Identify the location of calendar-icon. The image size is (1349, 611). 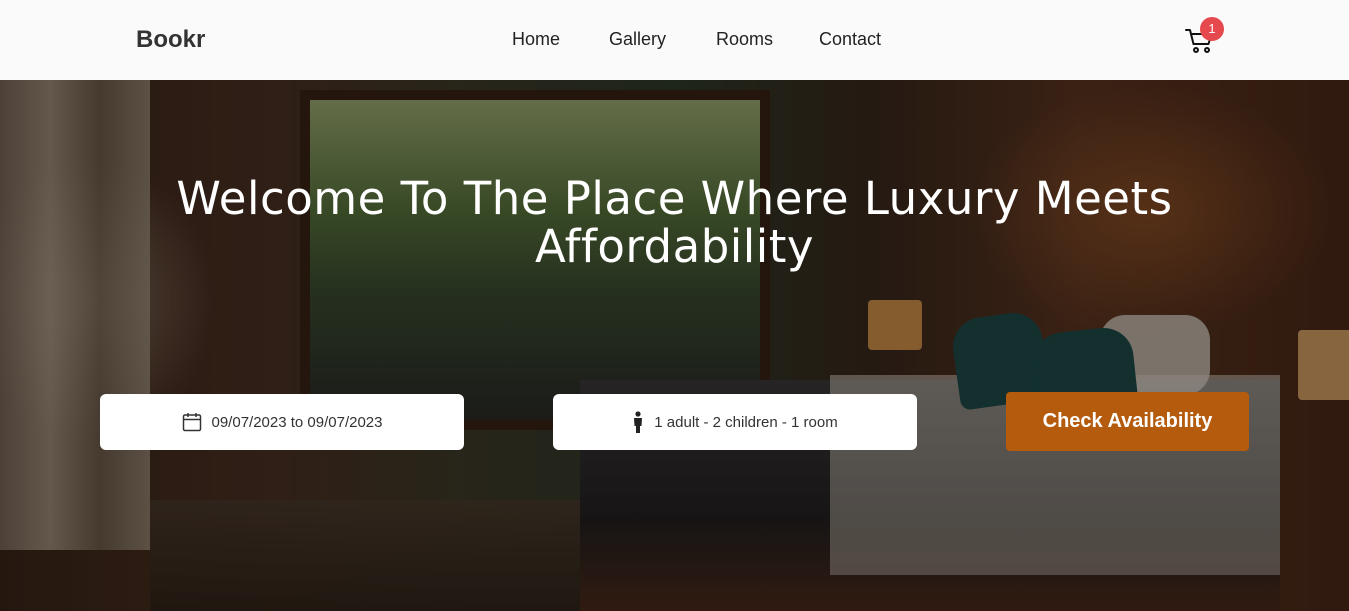
(192, 422).